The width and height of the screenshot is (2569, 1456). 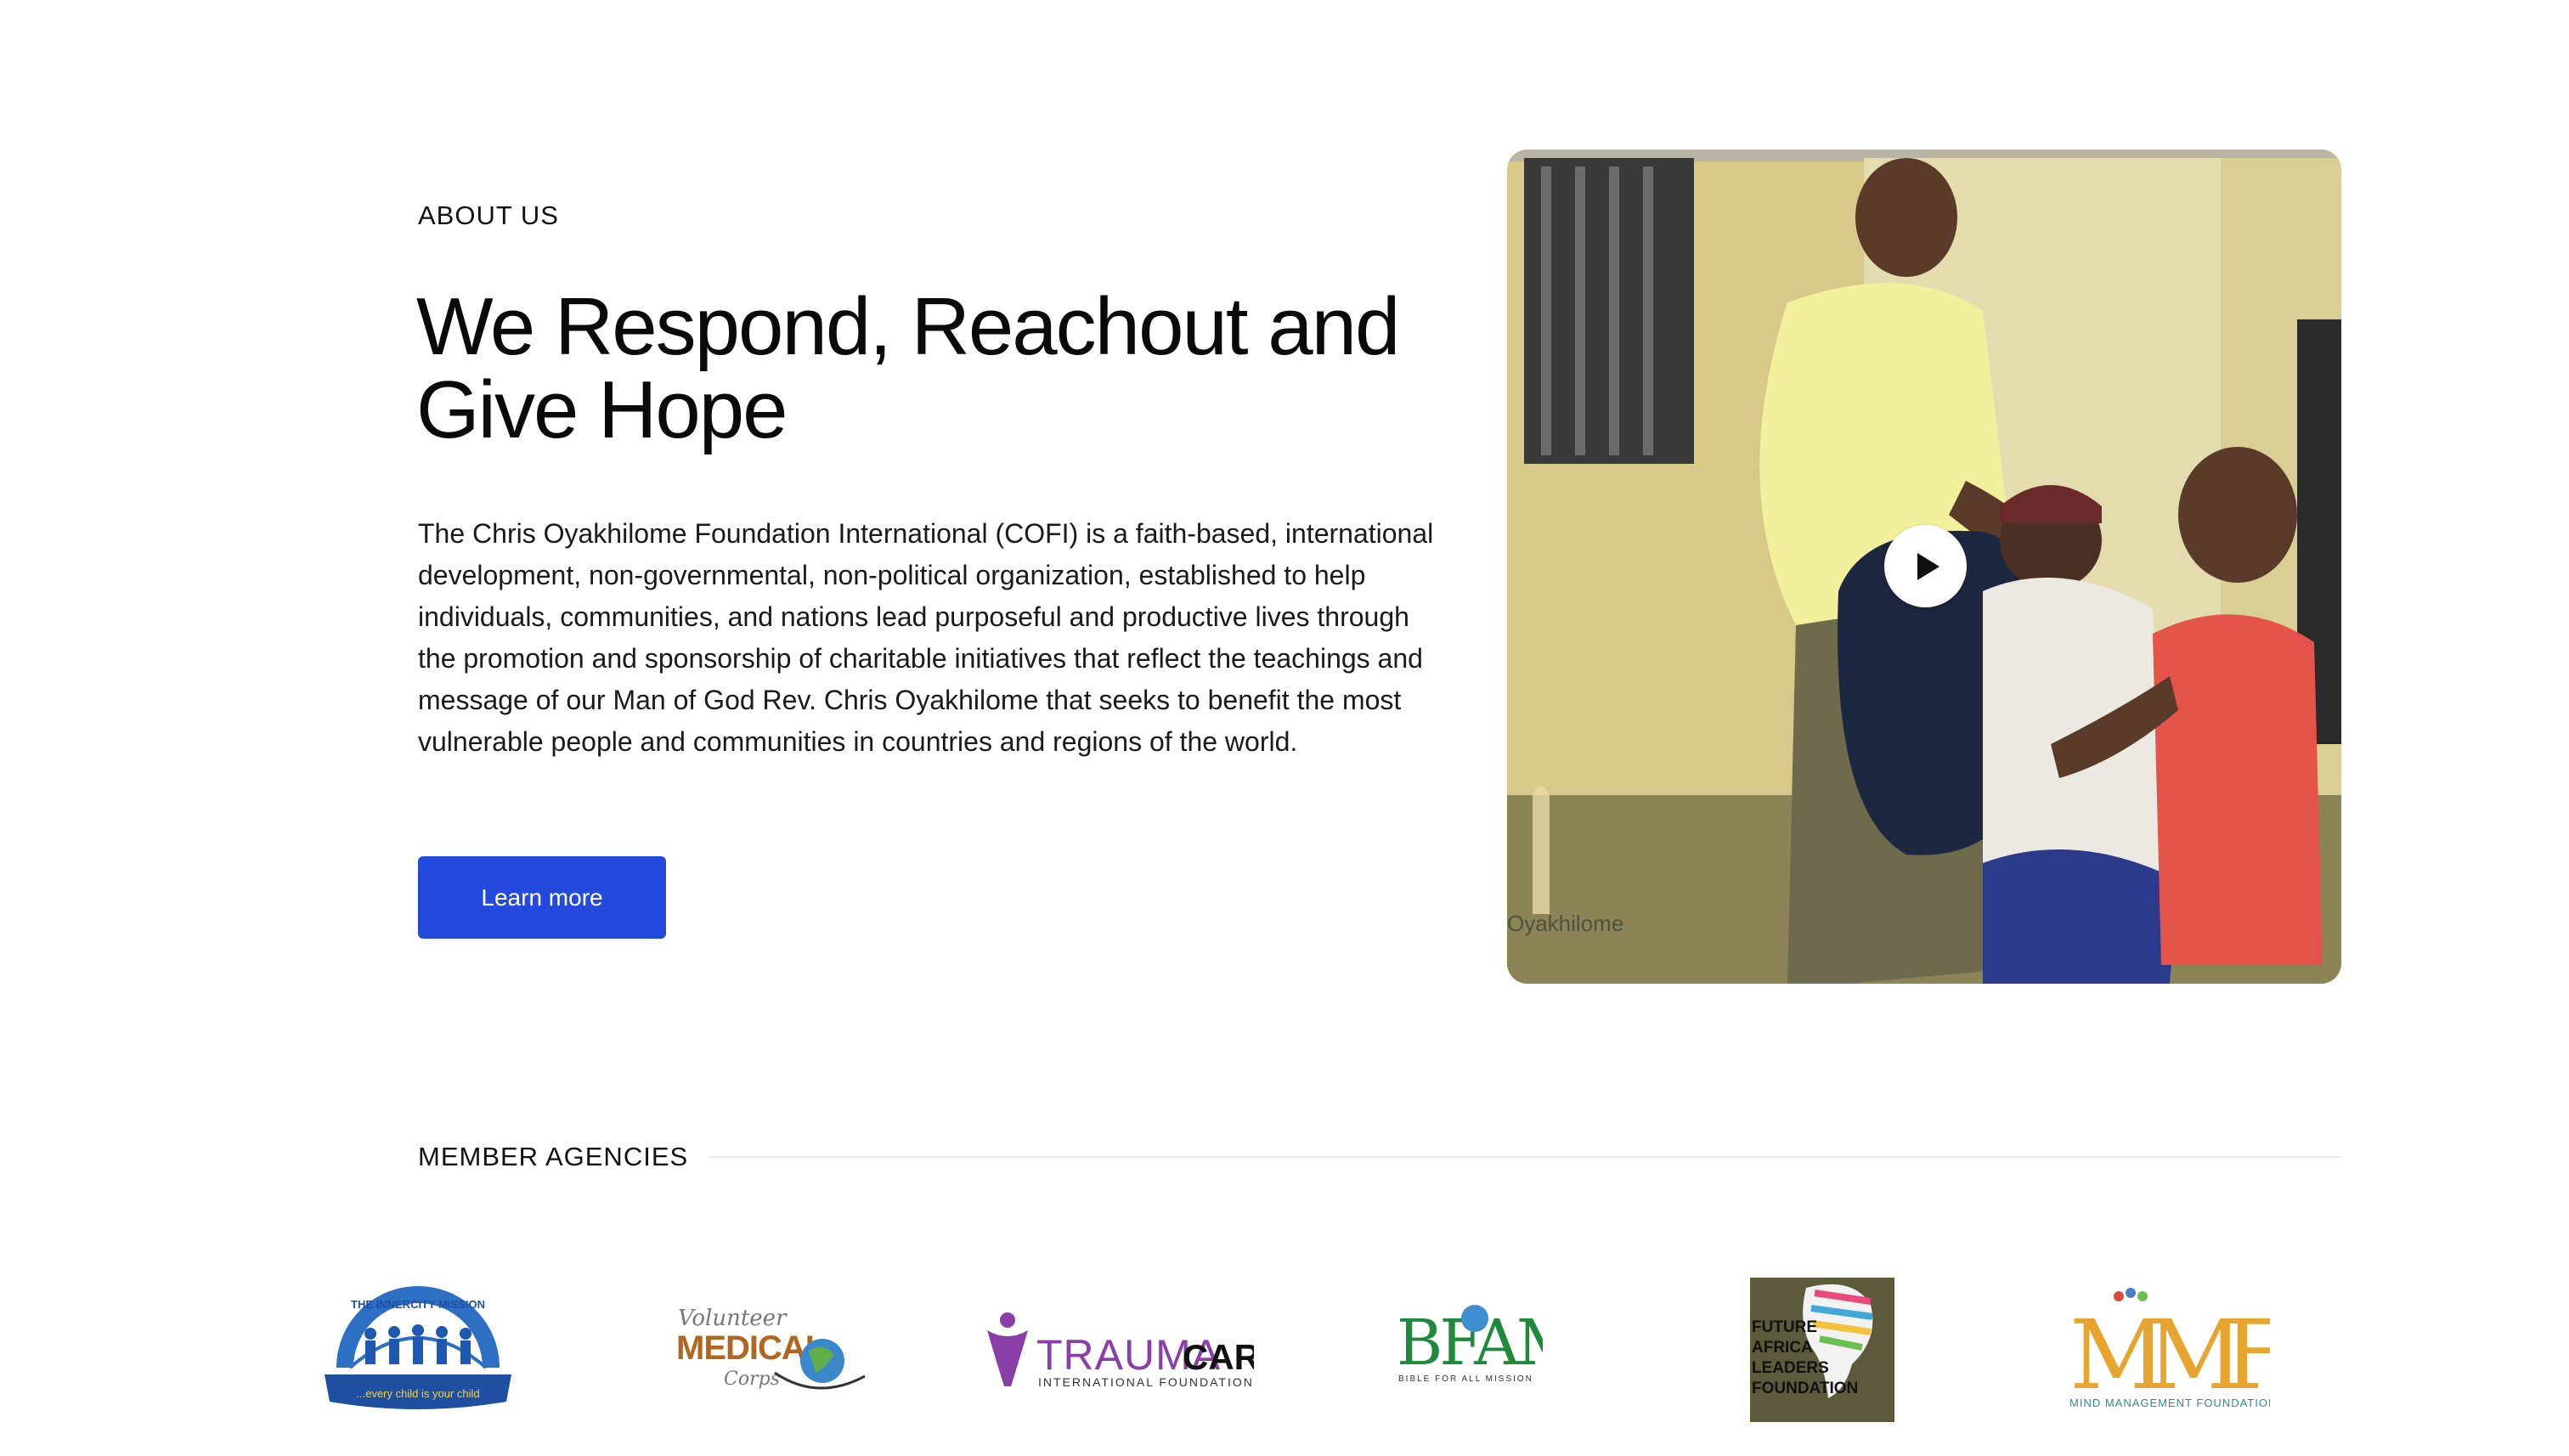 What do you see at coordinates (1525, 1157) in the screenshot?
I see `section-divider` at bounding box center [1525, 1157].